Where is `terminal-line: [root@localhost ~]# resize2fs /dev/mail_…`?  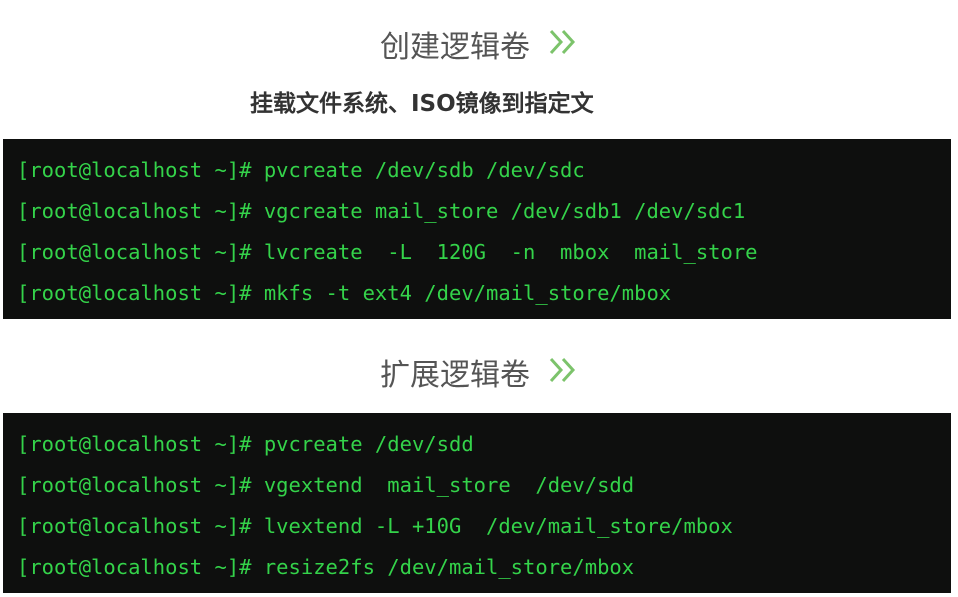 terminal-line: [root@localhost ~]# resize2fs /dev/mail_… is located at coordinates (484, 567).